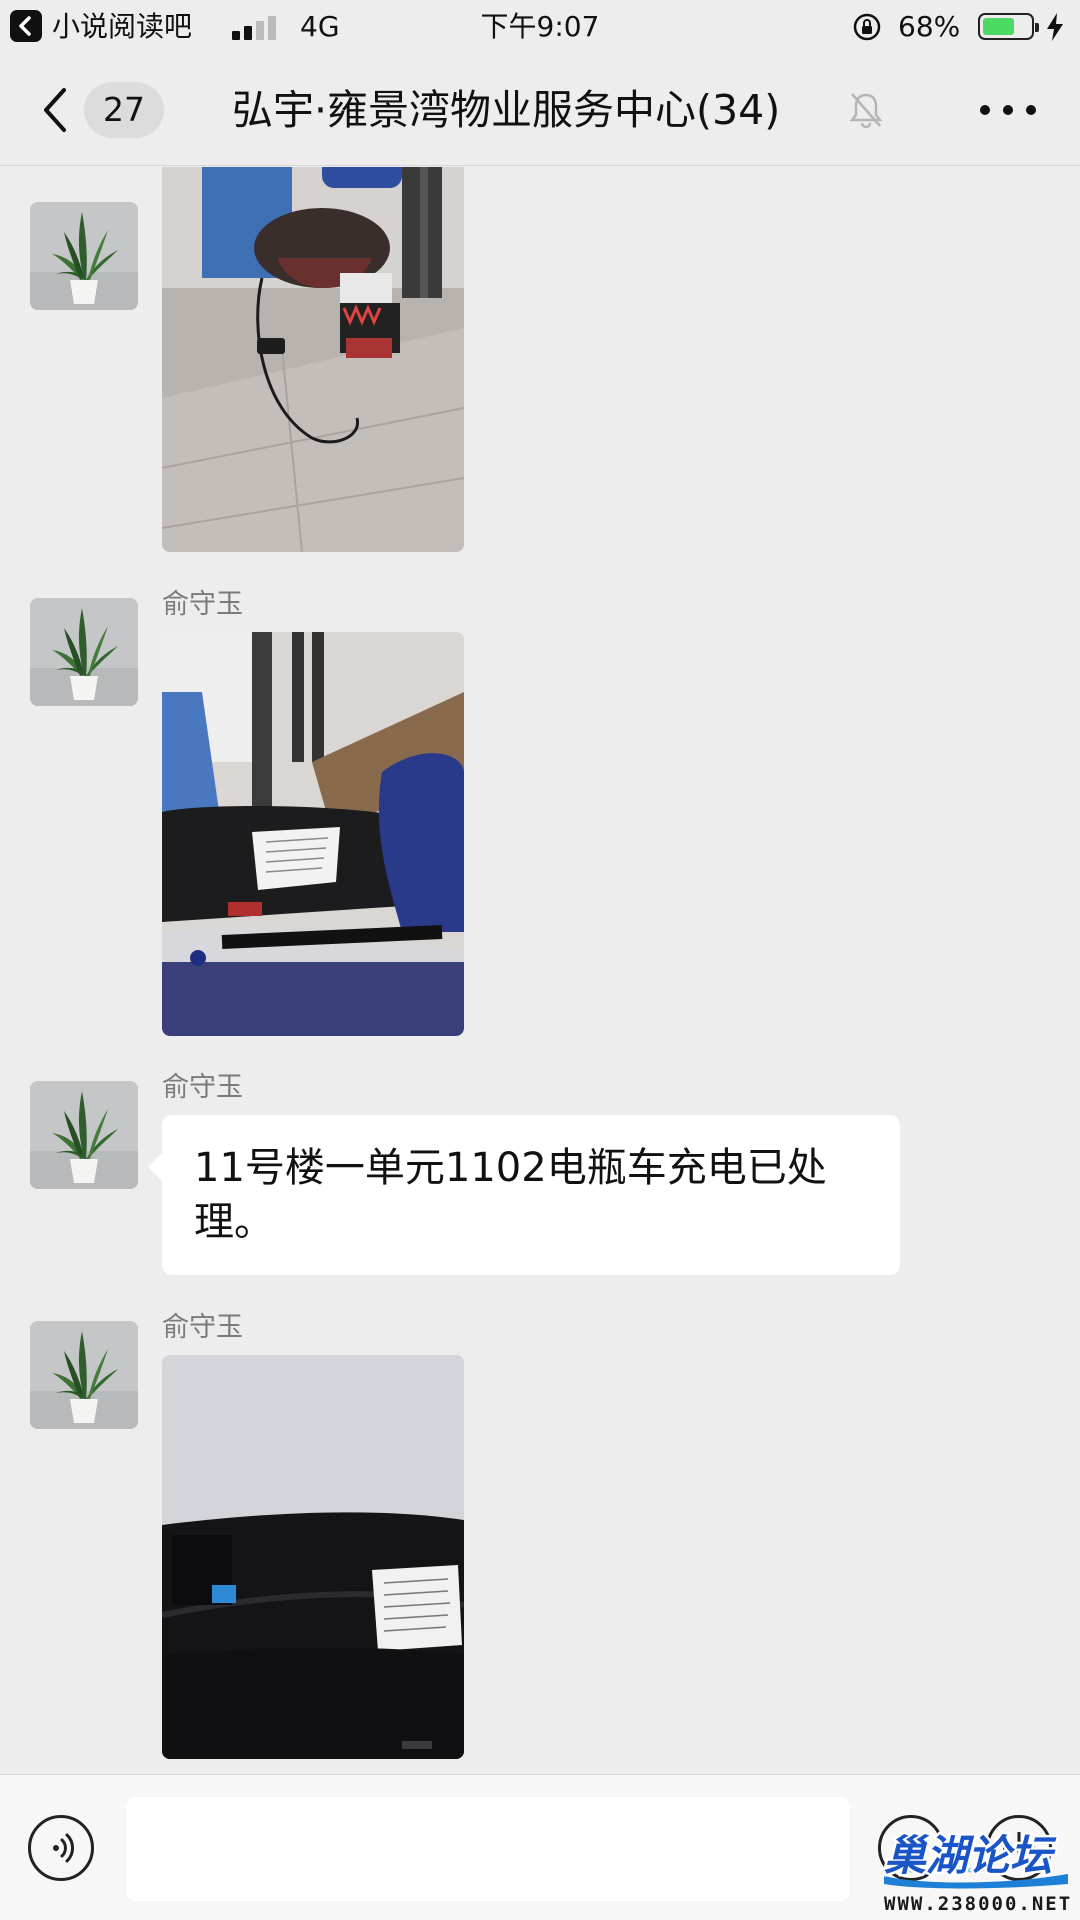 The width and height of the screenshot is (1080, 1920). Describe the element at coordinates (1055, 27) in the screenshot. I see `charging-icon` at that location.